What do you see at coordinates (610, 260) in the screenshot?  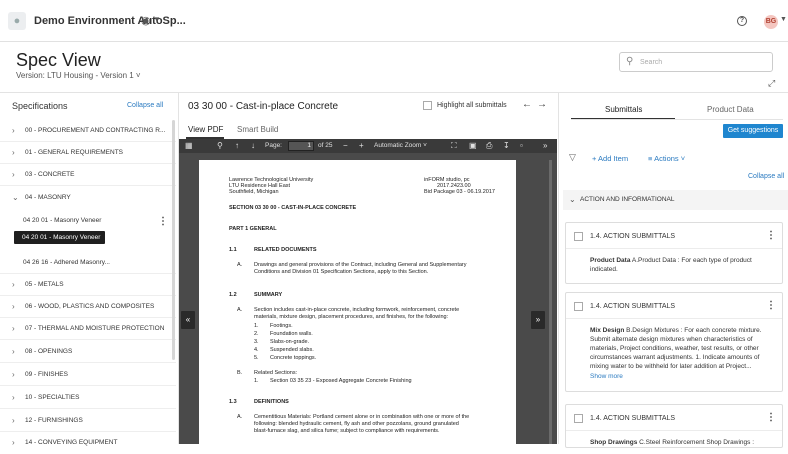 I see `submittal-type: Product Data` at bounding box center [610, 260].